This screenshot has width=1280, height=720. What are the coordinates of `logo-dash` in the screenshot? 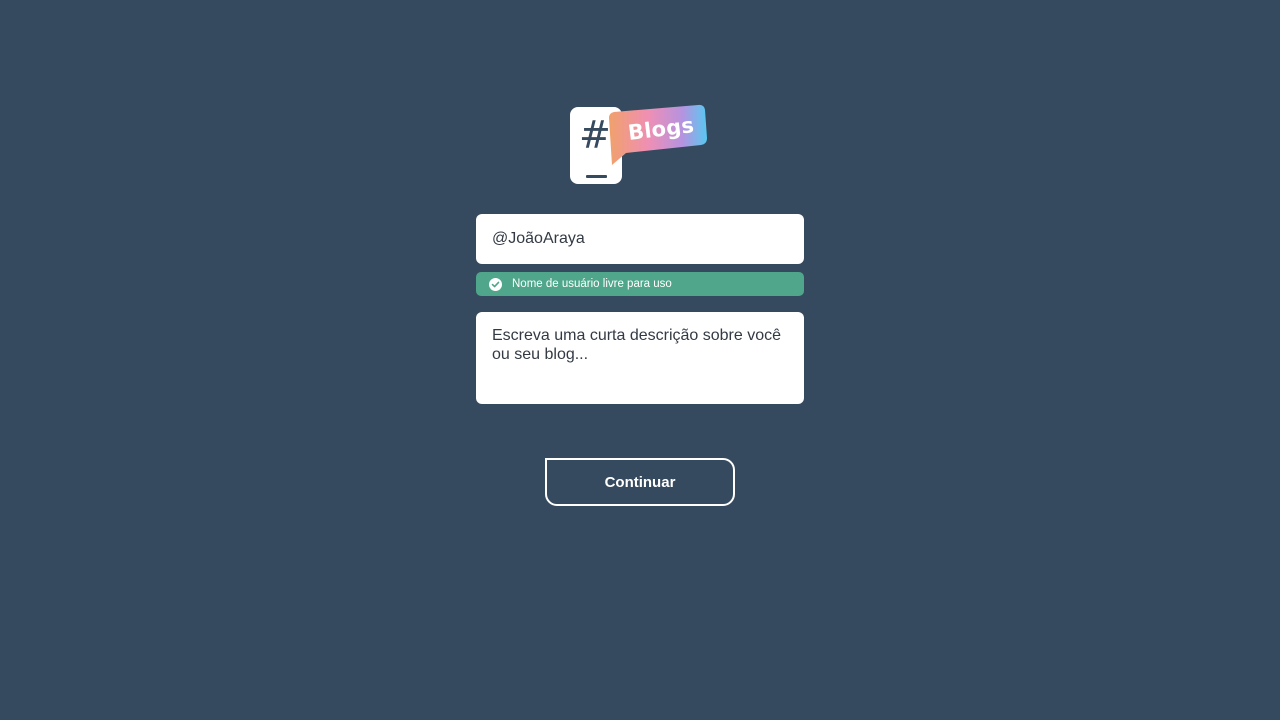 It's located at (596, 176).